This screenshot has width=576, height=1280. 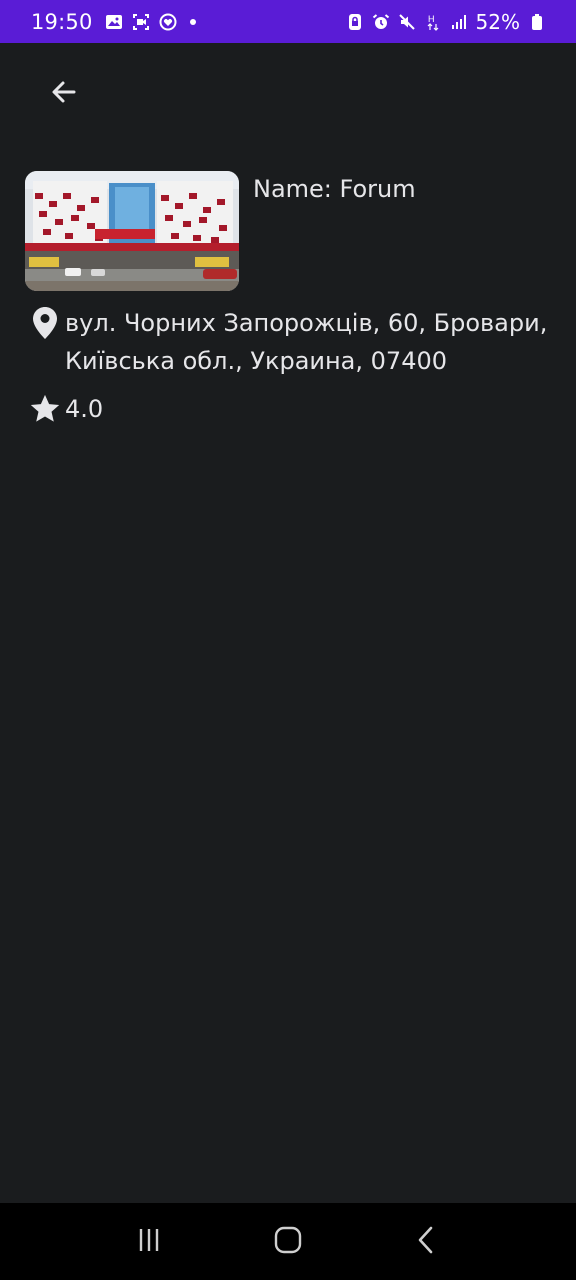 I want to click on rating-row: 4.0, so click(x=65, y=409).